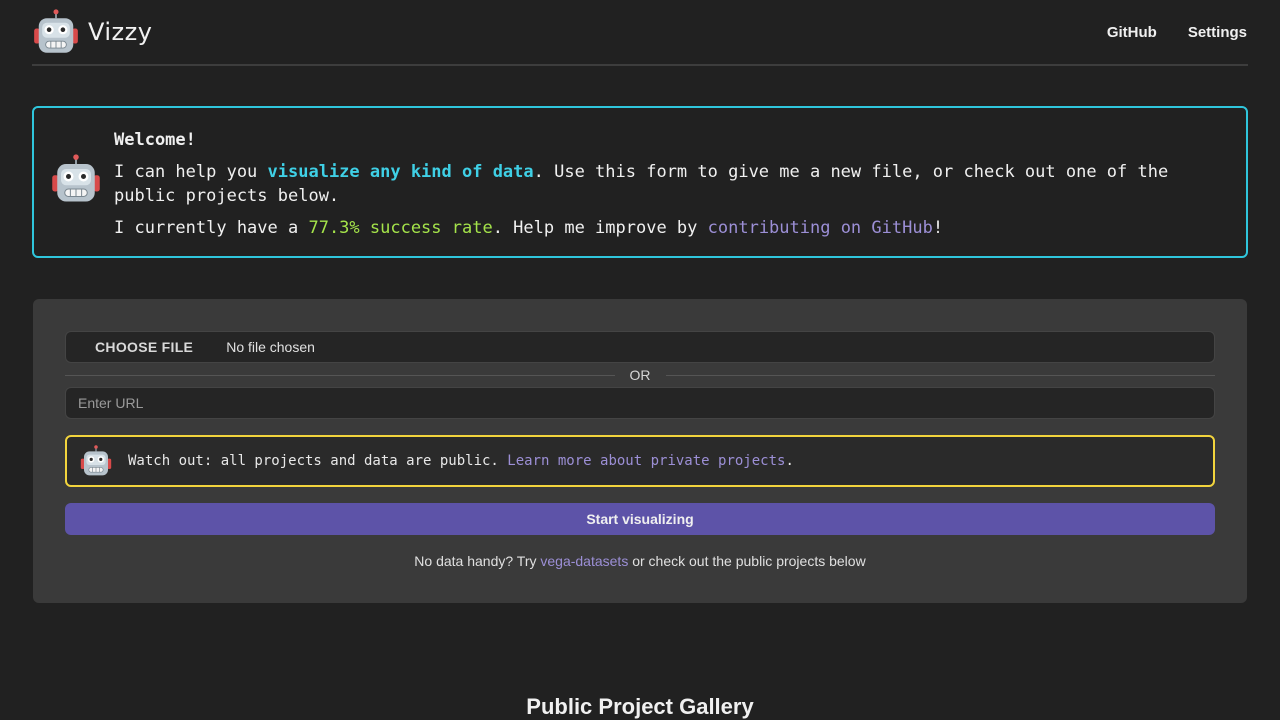 The height and width of the screenshot is (720, 1280). Describe the element at coordinates (400, 172) in the screenshot. I see `welcome-highlight: visualize any kind of data` at that location.